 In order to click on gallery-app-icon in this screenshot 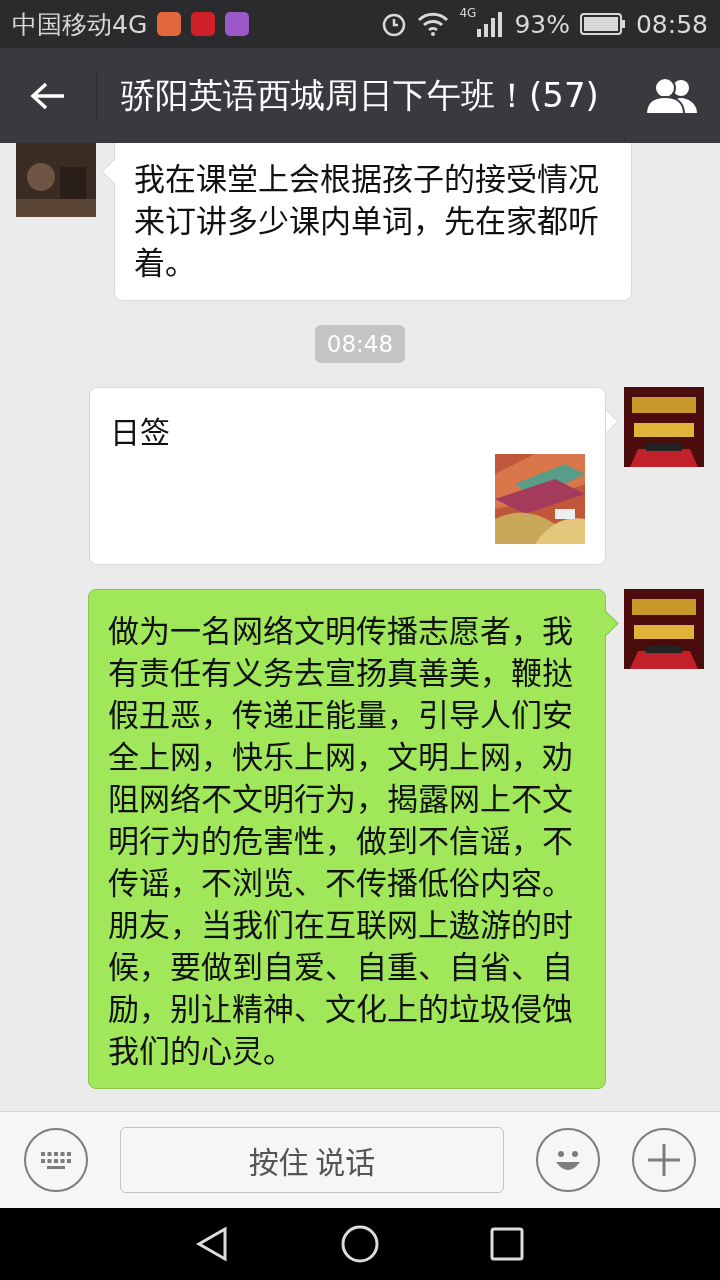, I will do `click(237, 24)`.